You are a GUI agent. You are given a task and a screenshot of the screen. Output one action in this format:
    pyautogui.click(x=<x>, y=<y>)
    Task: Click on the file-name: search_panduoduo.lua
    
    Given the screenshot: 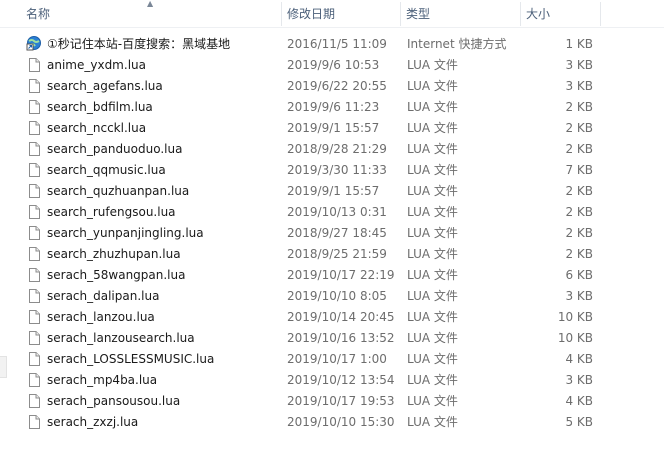 What is the action you would take?
    pyautogui.click(x=115, y=149)
    